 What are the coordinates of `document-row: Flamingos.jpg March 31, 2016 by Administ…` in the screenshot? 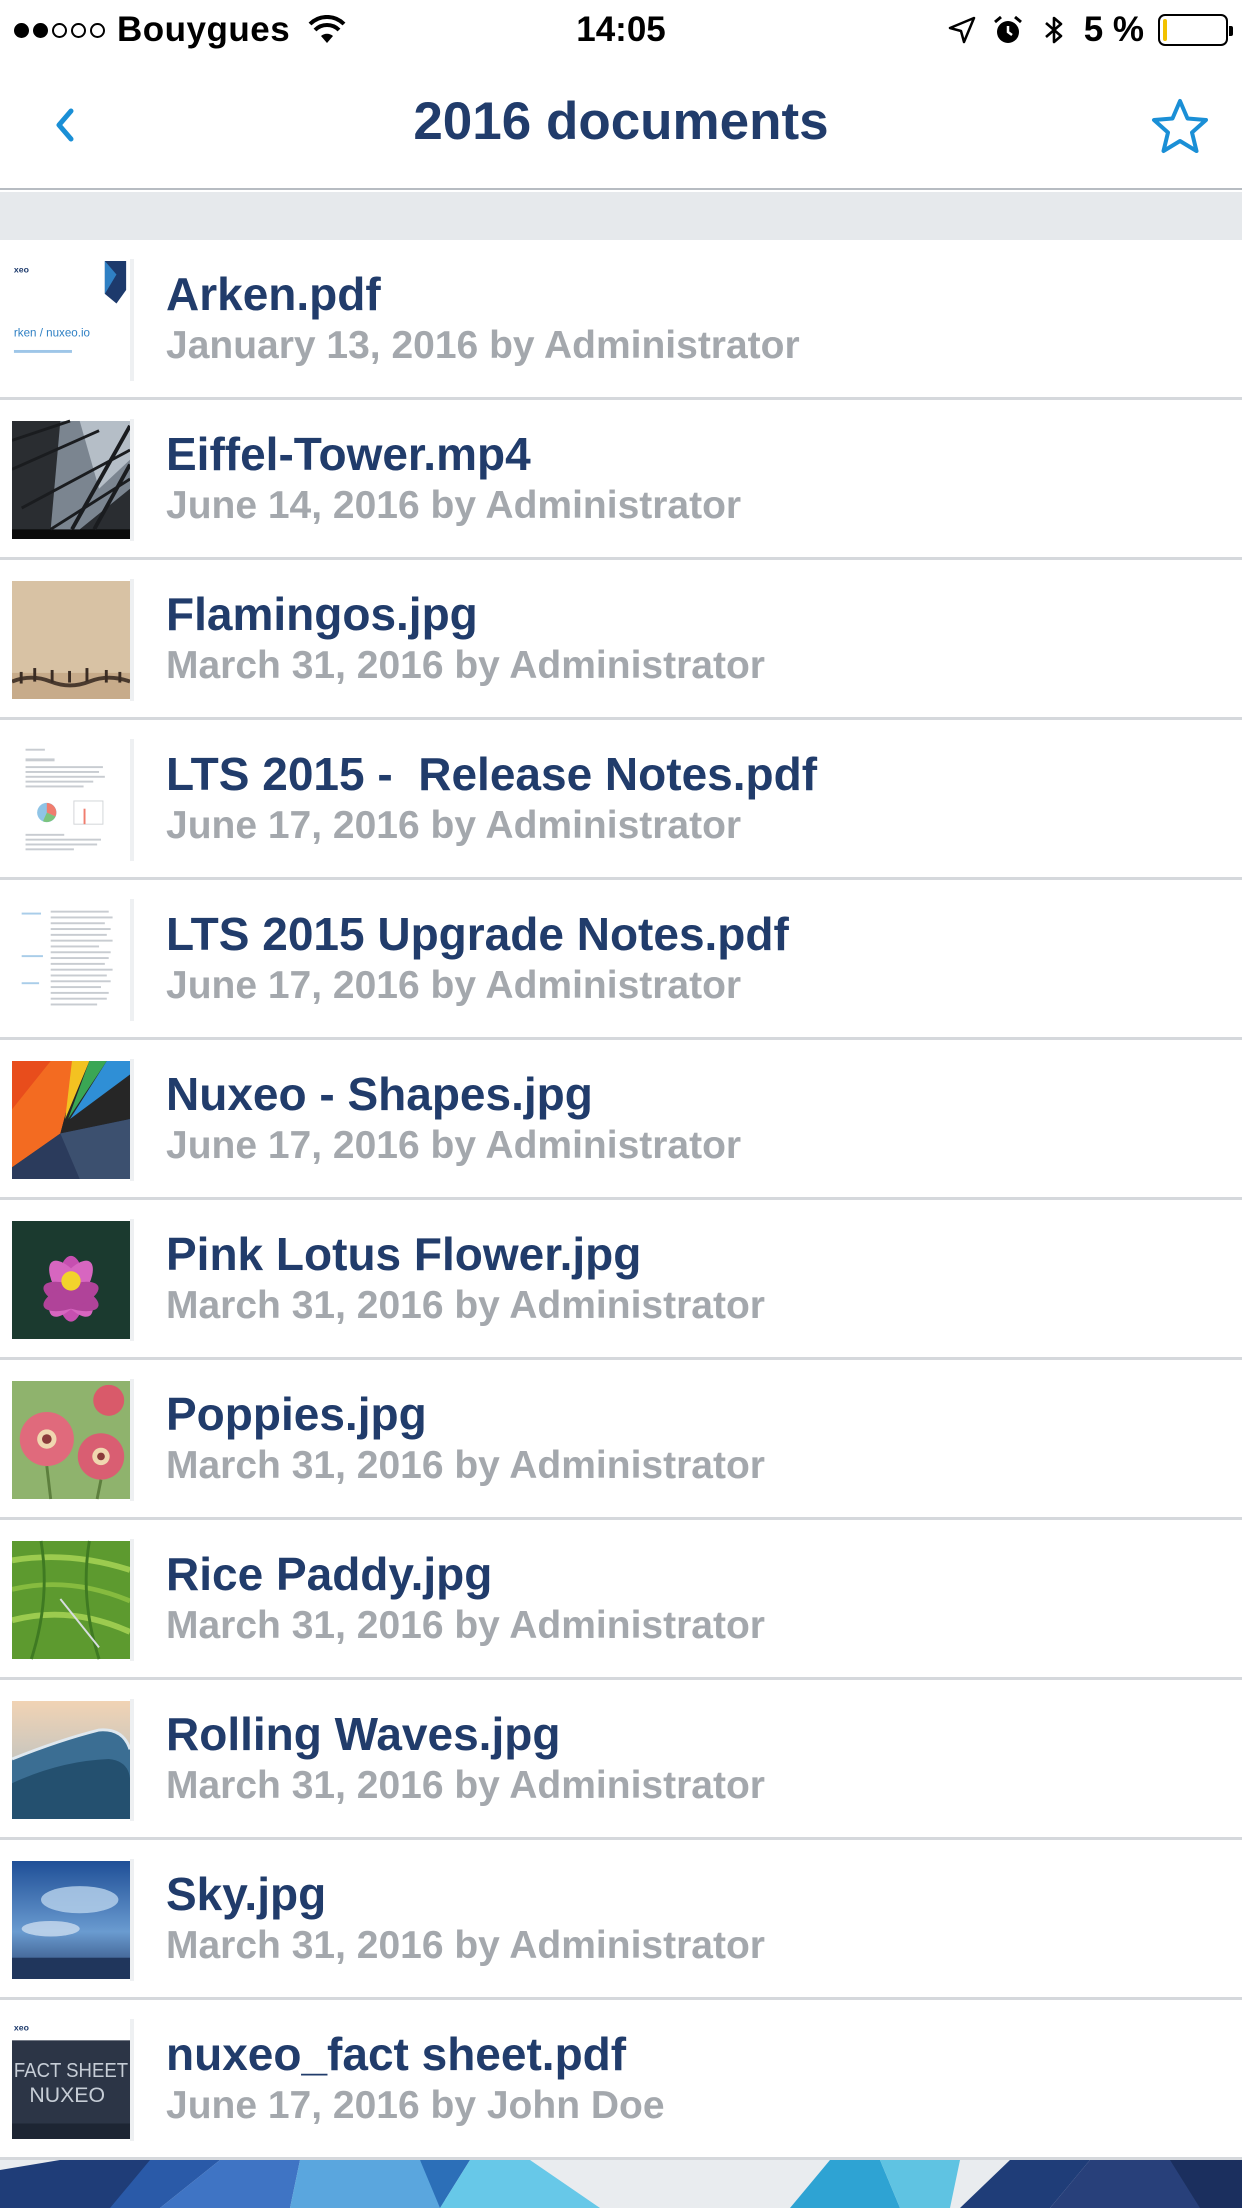 It's located at (621, 640).